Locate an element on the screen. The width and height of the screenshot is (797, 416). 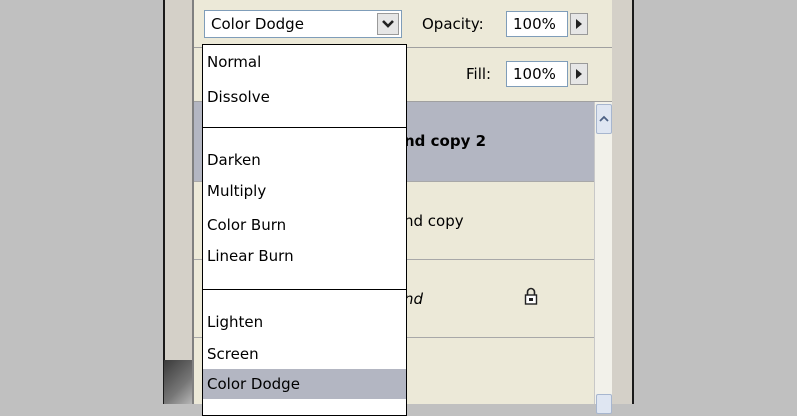
opacity-slider-button is located at coordinates (579, 24).